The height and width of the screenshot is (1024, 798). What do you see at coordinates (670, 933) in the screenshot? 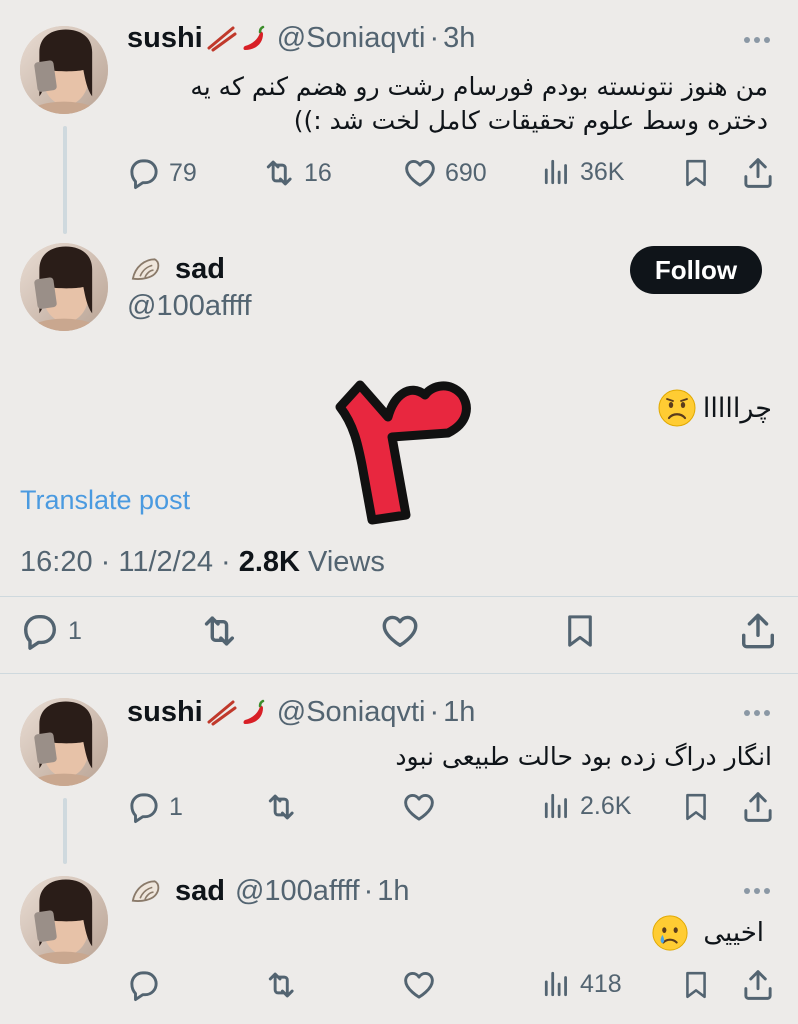
I see `crying-face-emoji` at bounding box center [670, 933].